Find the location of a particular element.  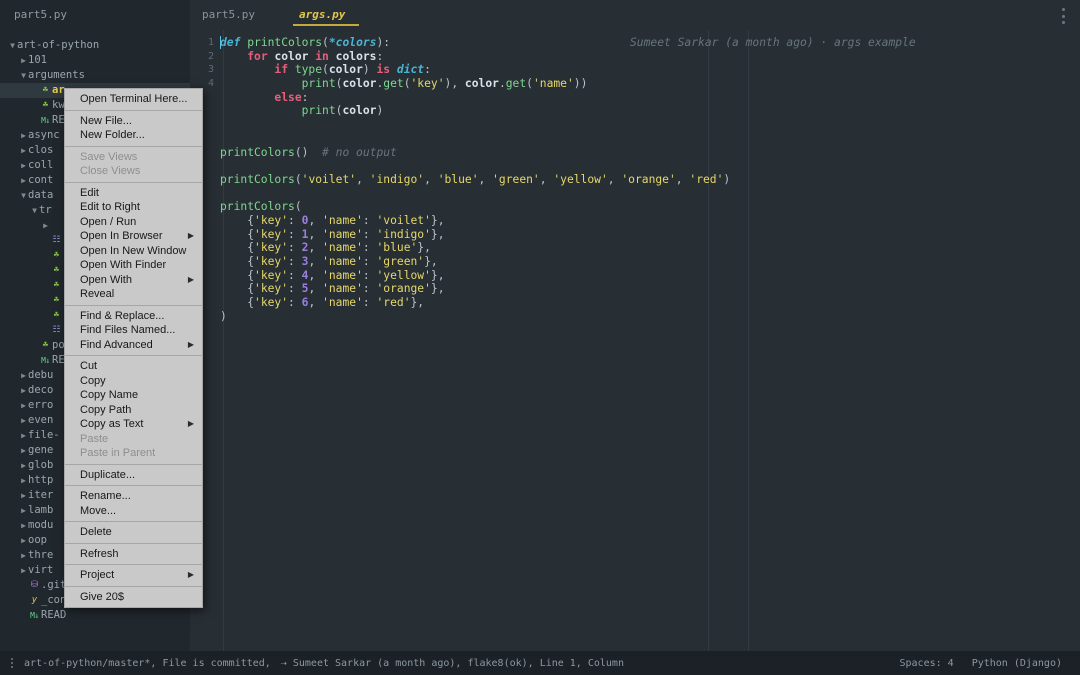

menu-item-edit-to-right: Edit to Right is located at coordinates (133, 207).